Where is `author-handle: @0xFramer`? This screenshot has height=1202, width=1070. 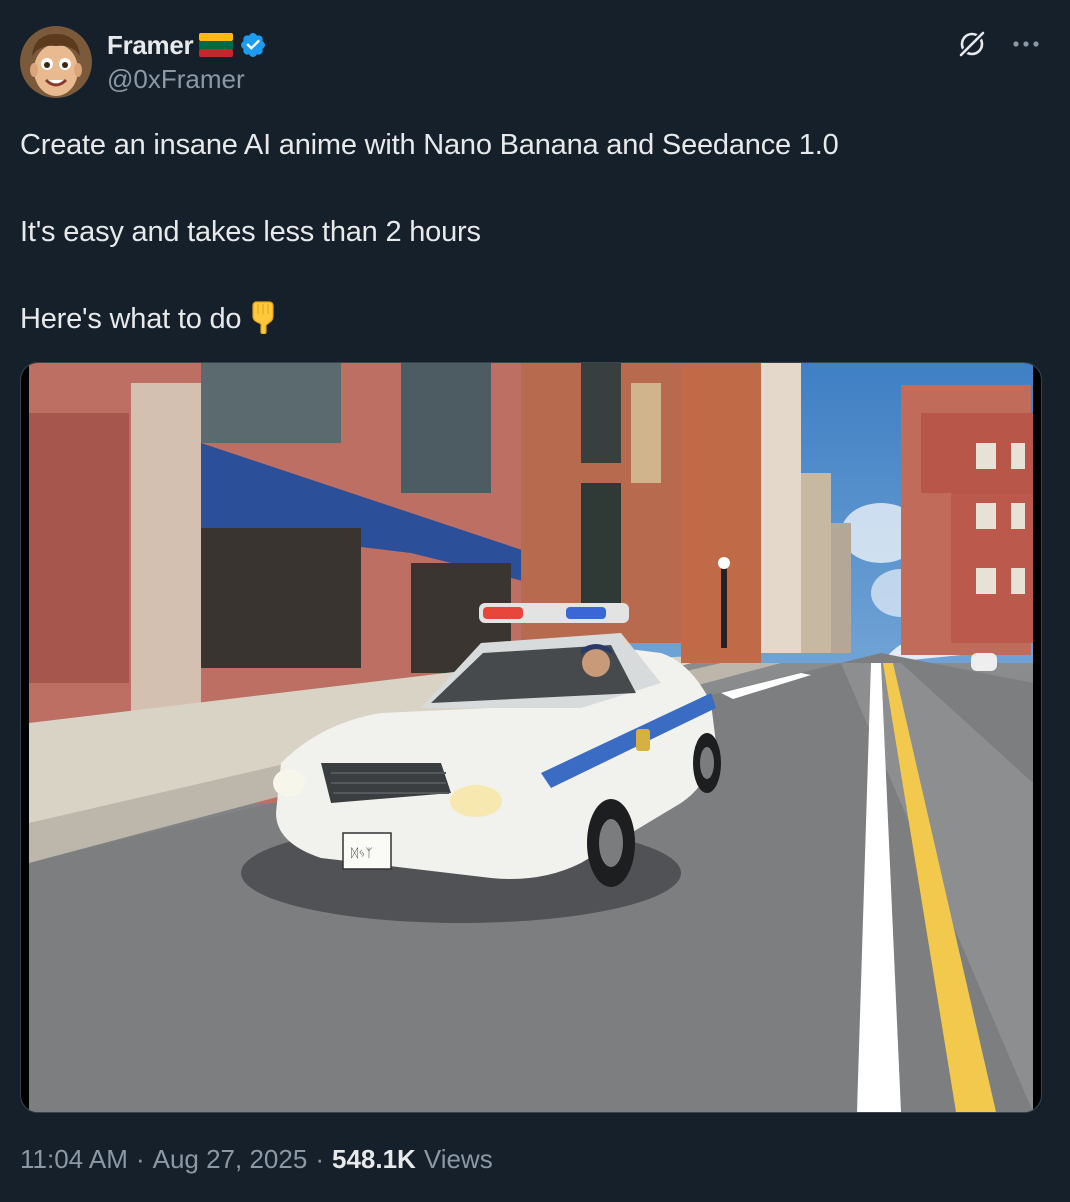
author-handle: @0xFramer is located at coordinates (176, 79).